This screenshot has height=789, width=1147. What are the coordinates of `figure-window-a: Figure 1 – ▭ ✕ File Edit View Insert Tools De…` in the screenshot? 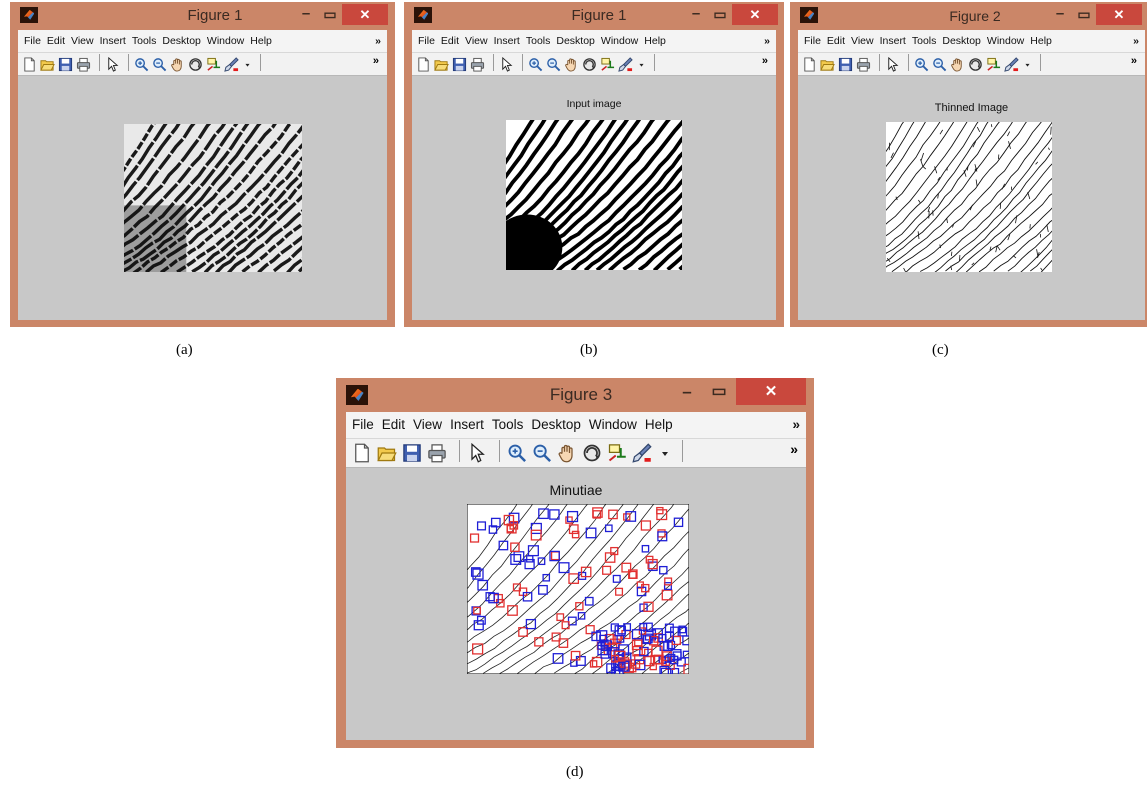 It's located at (202, 164).